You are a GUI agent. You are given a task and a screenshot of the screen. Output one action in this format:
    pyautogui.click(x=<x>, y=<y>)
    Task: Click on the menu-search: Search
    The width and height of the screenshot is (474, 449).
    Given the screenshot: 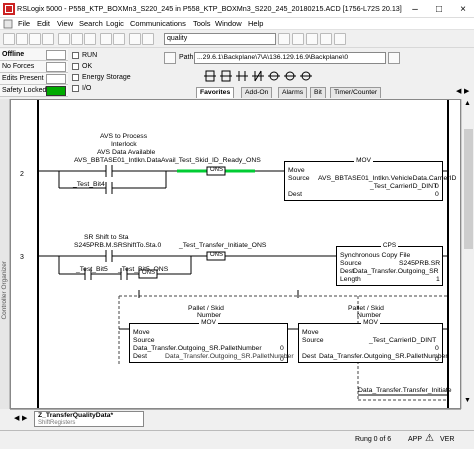 What is the action you would take?
    pyautogui.click(x=91, y=23)
    